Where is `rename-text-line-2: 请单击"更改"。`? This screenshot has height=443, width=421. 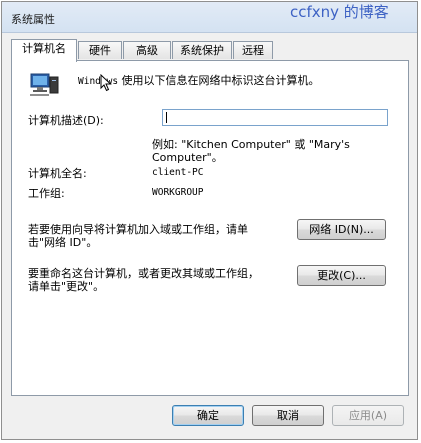
rename-text-line-2: 请单击"更改"。 is located at coordinates (66, 286).